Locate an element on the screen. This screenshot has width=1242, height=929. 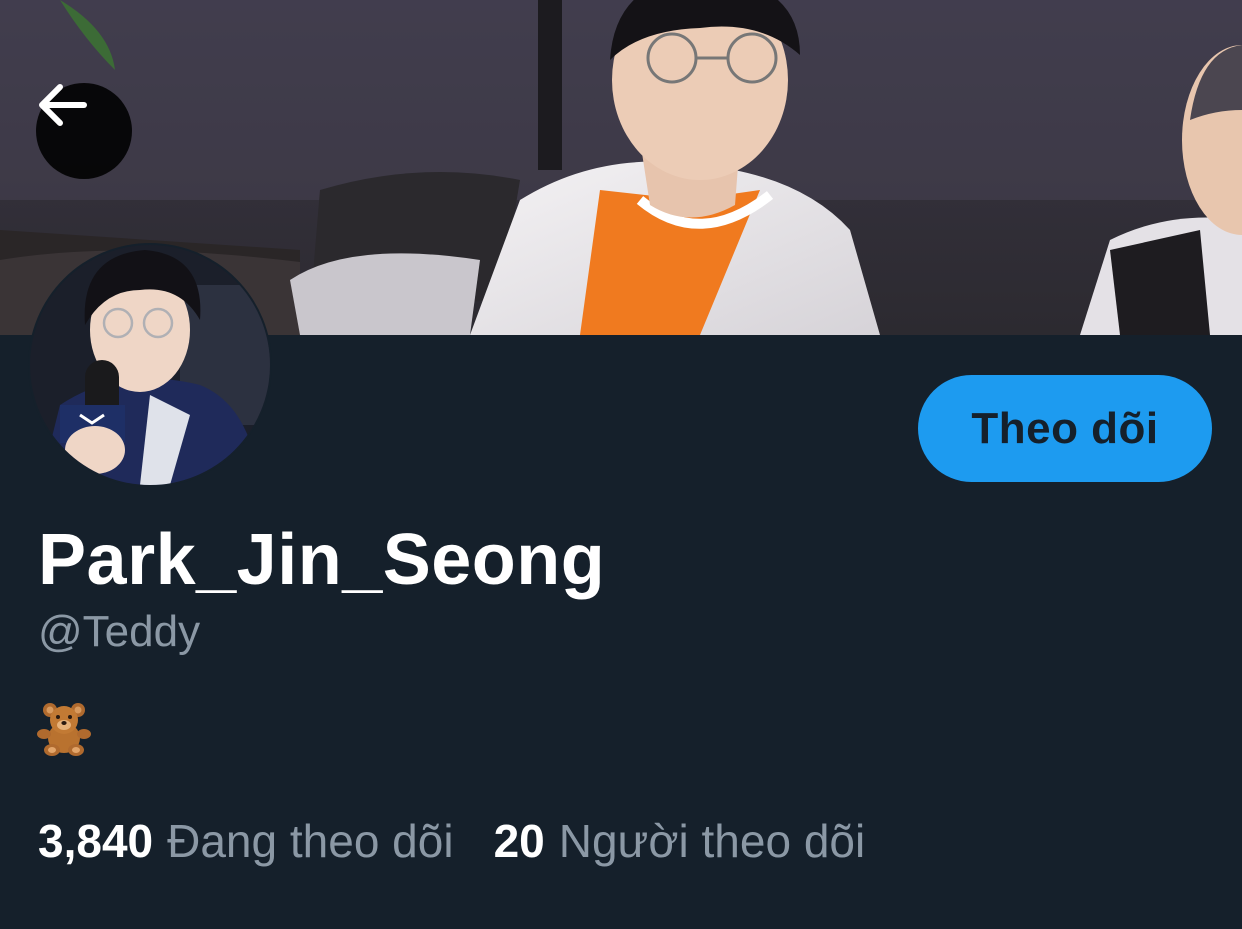
avatar-photo is located at coordinates (150, 365).